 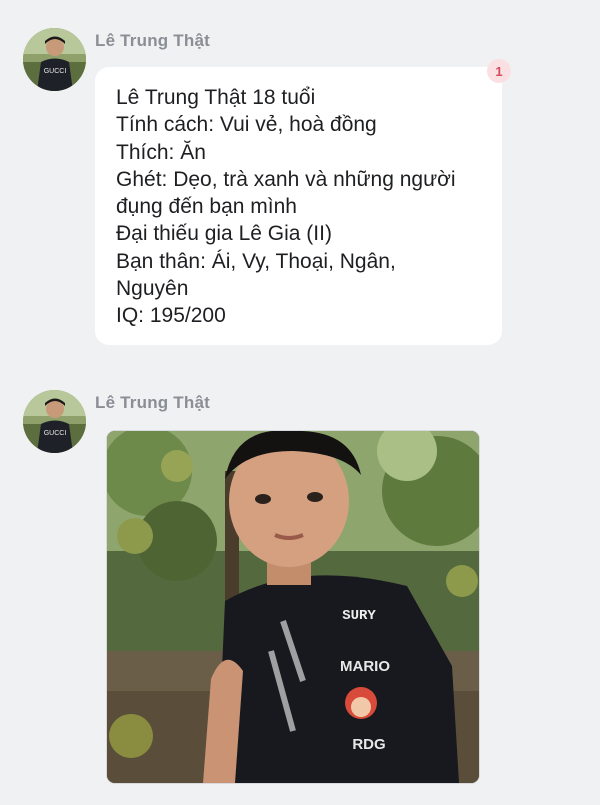 I want to click on shirt-text-mid: MARIO, so click(x=365, y=666).